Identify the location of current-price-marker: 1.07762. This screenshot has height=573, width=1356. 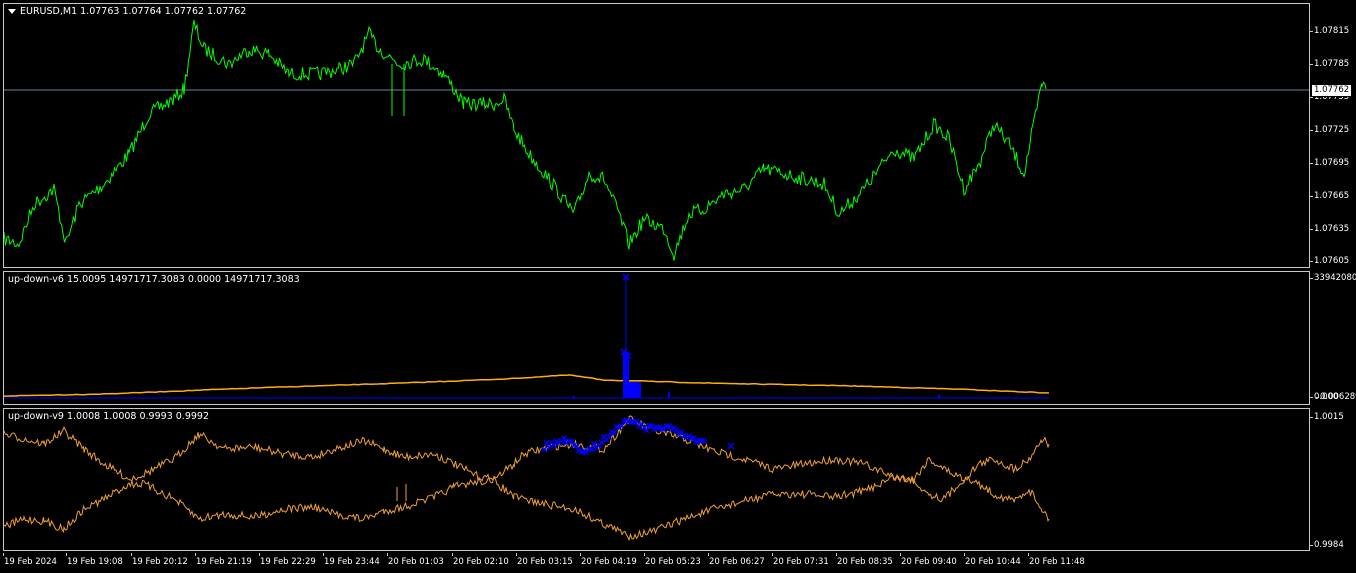
(1332, 90).